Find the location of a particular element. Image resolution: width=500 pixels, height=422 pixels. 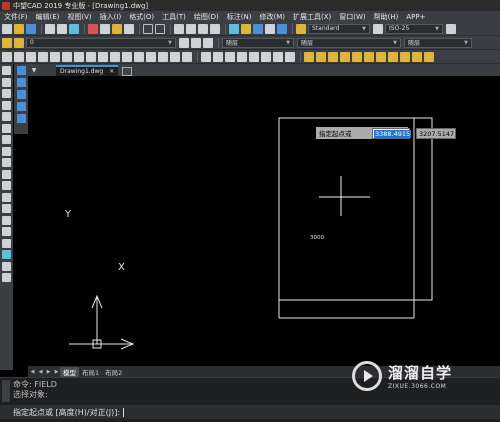

tolerance-icon is located at coordinates (417, 56).